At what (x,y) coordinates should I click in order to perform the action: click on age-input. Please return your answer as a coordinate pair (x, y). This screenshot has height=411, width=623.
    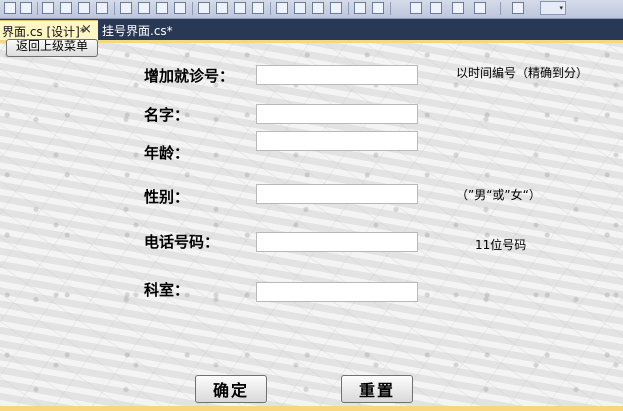
    Looking at the image, I should click on (337, 141).